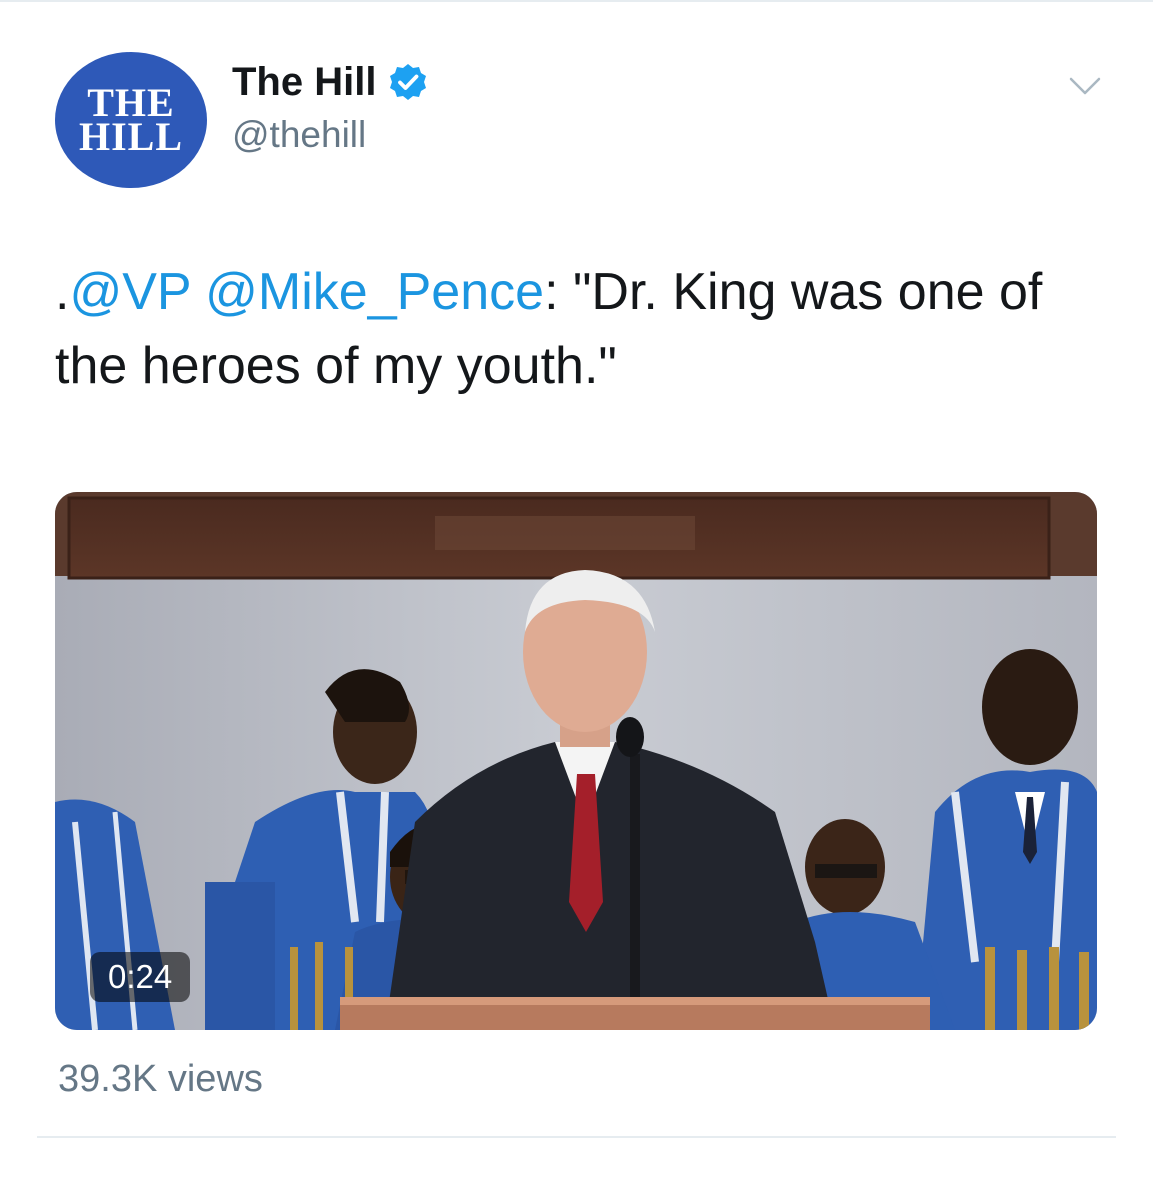 This screenshot has width=1153, height=1200. I want to click on account-name-row: The Hill, so click(330, 82).